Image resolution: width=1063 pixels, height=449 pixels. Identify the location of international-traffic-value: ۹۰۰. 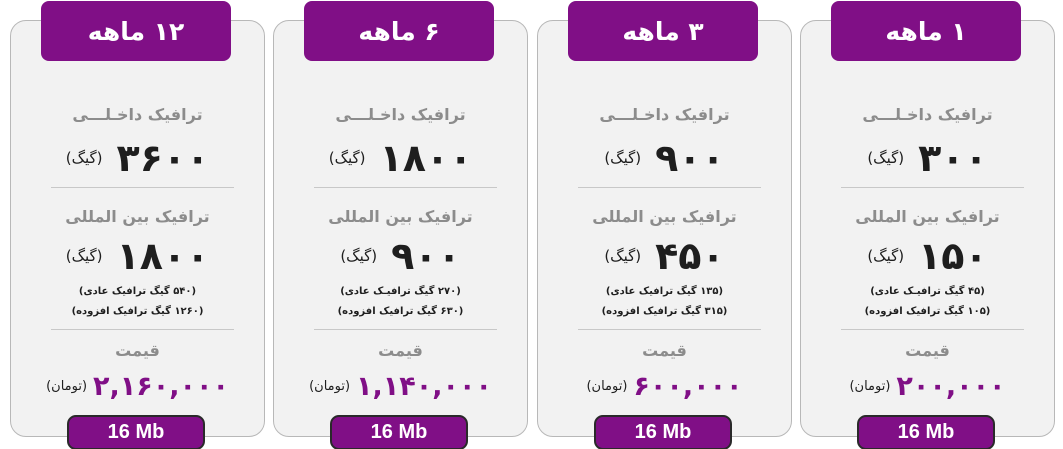
(426, 256).